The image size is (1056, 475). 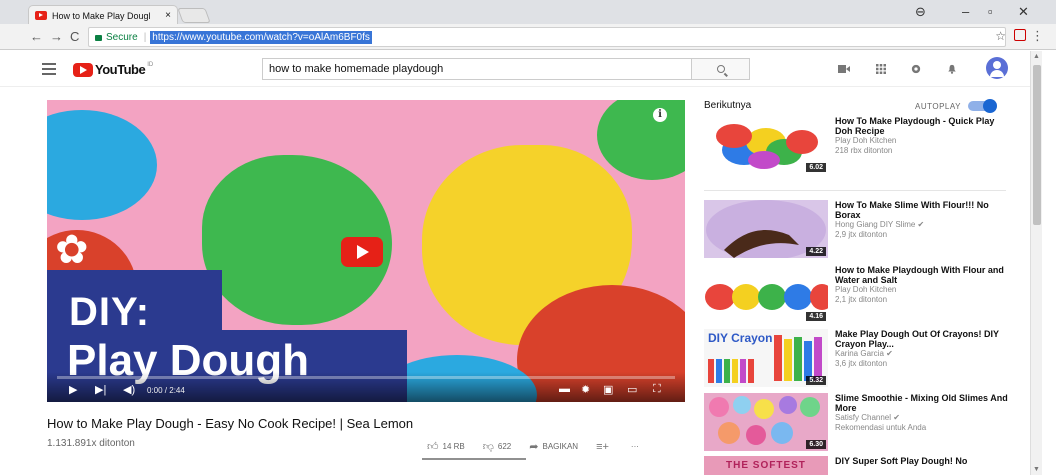 I want to click on notifications-bell-icon, so click(x=952, y=69).